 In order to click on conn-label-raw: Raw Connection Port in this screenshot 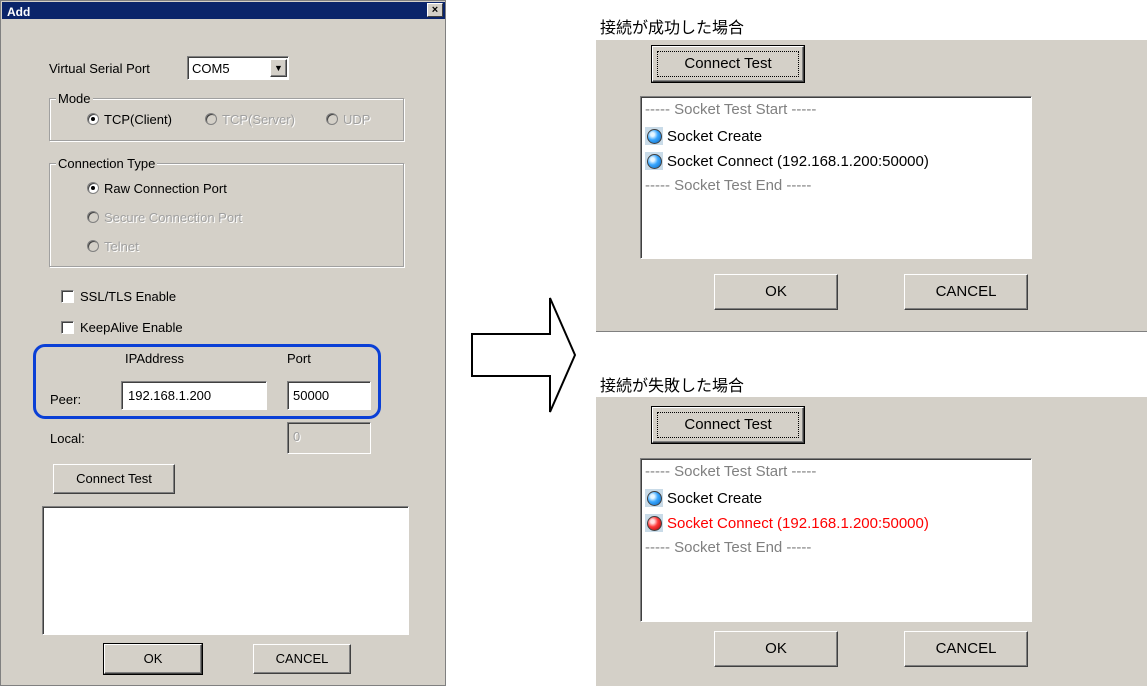, I will do `click(165, 188)`.